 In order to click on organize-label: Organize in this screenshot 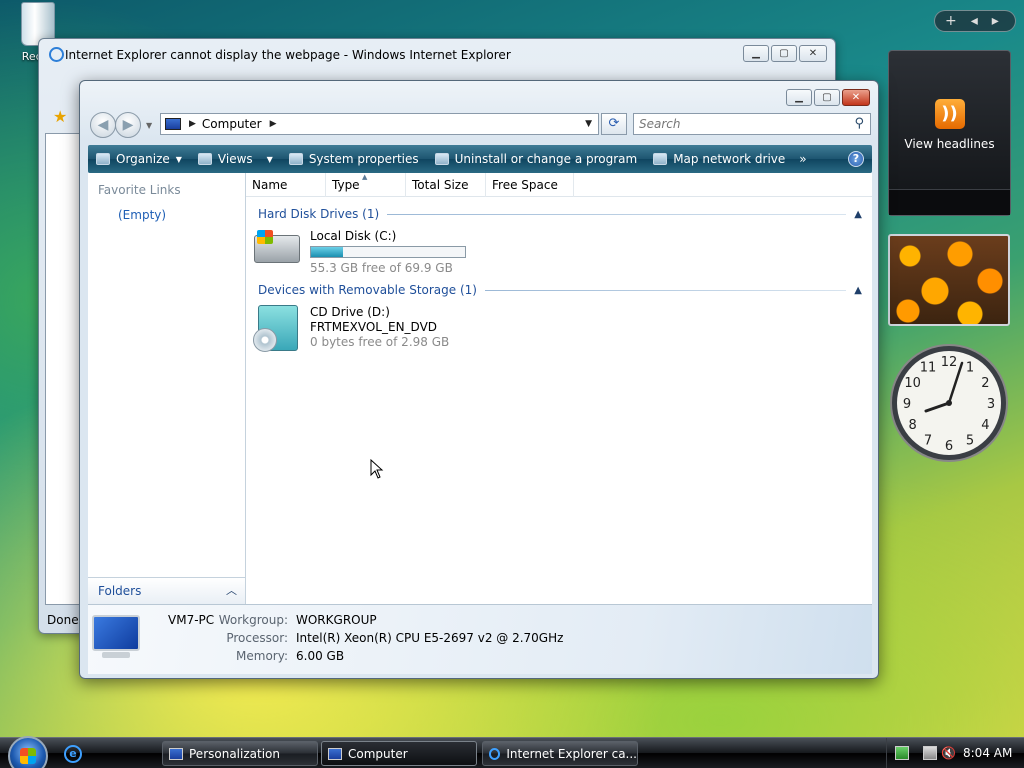, I will do `click(143, 159)`.